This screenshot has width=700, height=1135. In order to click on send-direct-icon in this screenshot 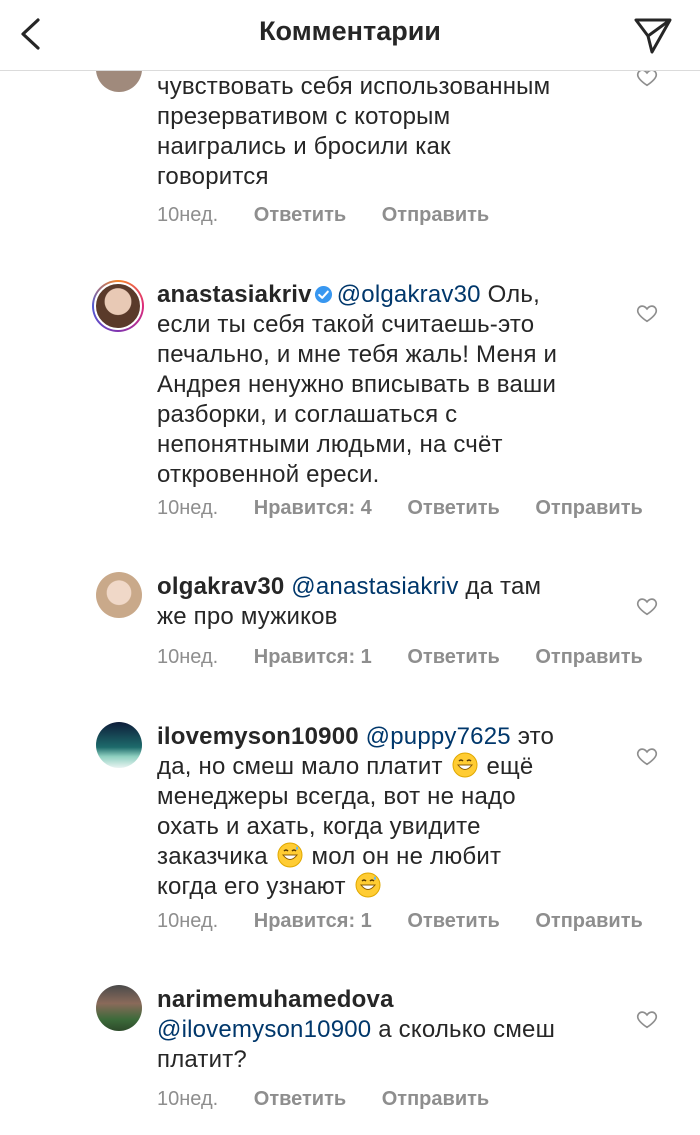, I will do `click(653, 35)`.